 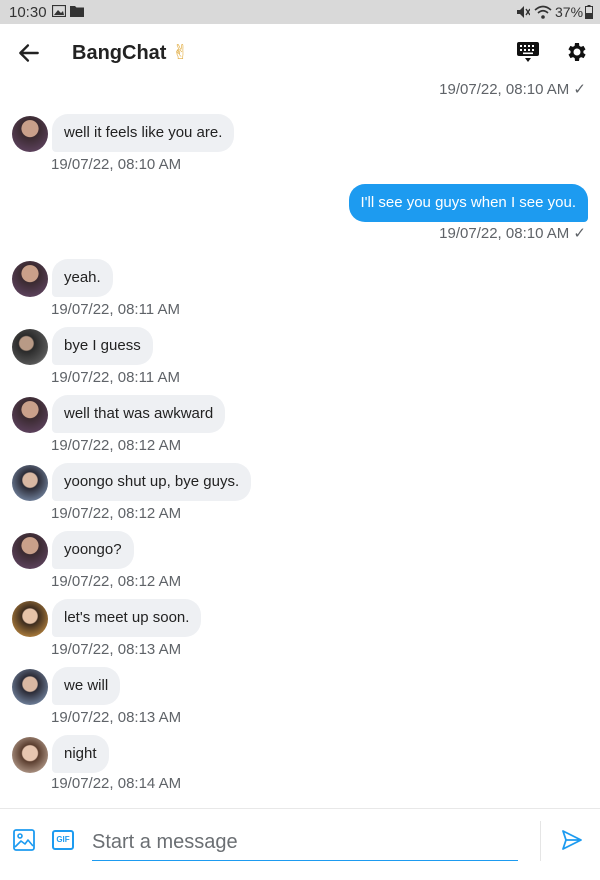 I want to click on message-bubble: well it feels like you are., so click(x=143, y=133).